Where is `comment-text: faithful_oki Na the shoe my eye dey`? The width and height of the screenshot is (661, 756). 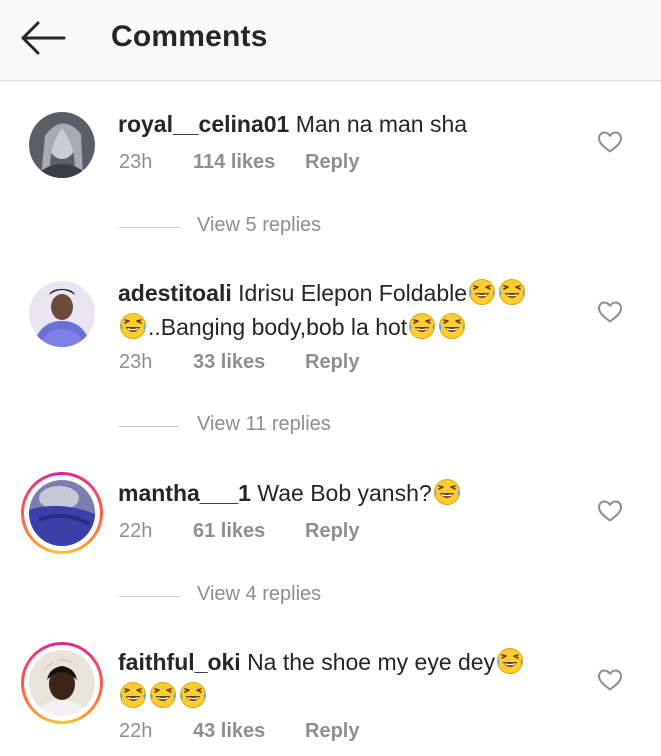 comment-text: faithful_oki Na the shoe my eye dey is located at coordinates (348, 679).